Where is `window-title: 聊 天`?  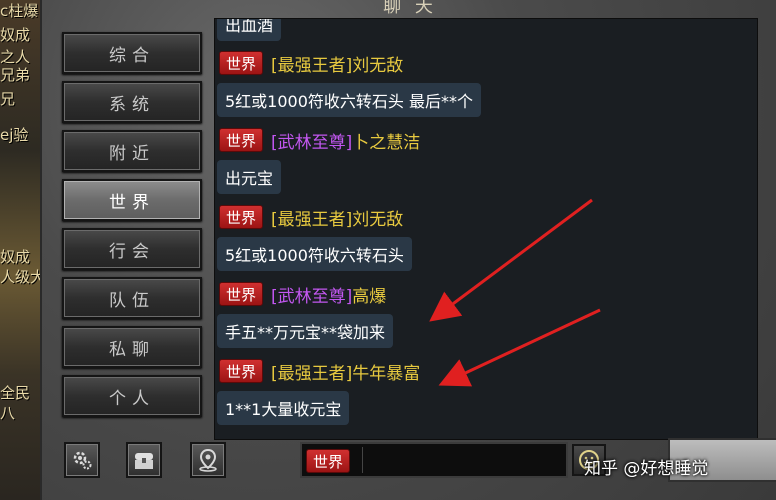
window-title: 聊 天 is located at coordinates (410, 8).